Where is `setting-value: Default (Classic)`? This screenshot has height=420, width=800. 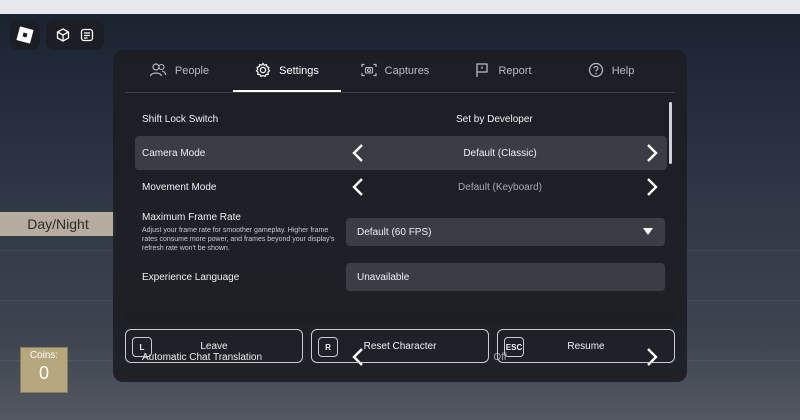
setting-value: Default (Classic) is located at coordinates (500, 153).